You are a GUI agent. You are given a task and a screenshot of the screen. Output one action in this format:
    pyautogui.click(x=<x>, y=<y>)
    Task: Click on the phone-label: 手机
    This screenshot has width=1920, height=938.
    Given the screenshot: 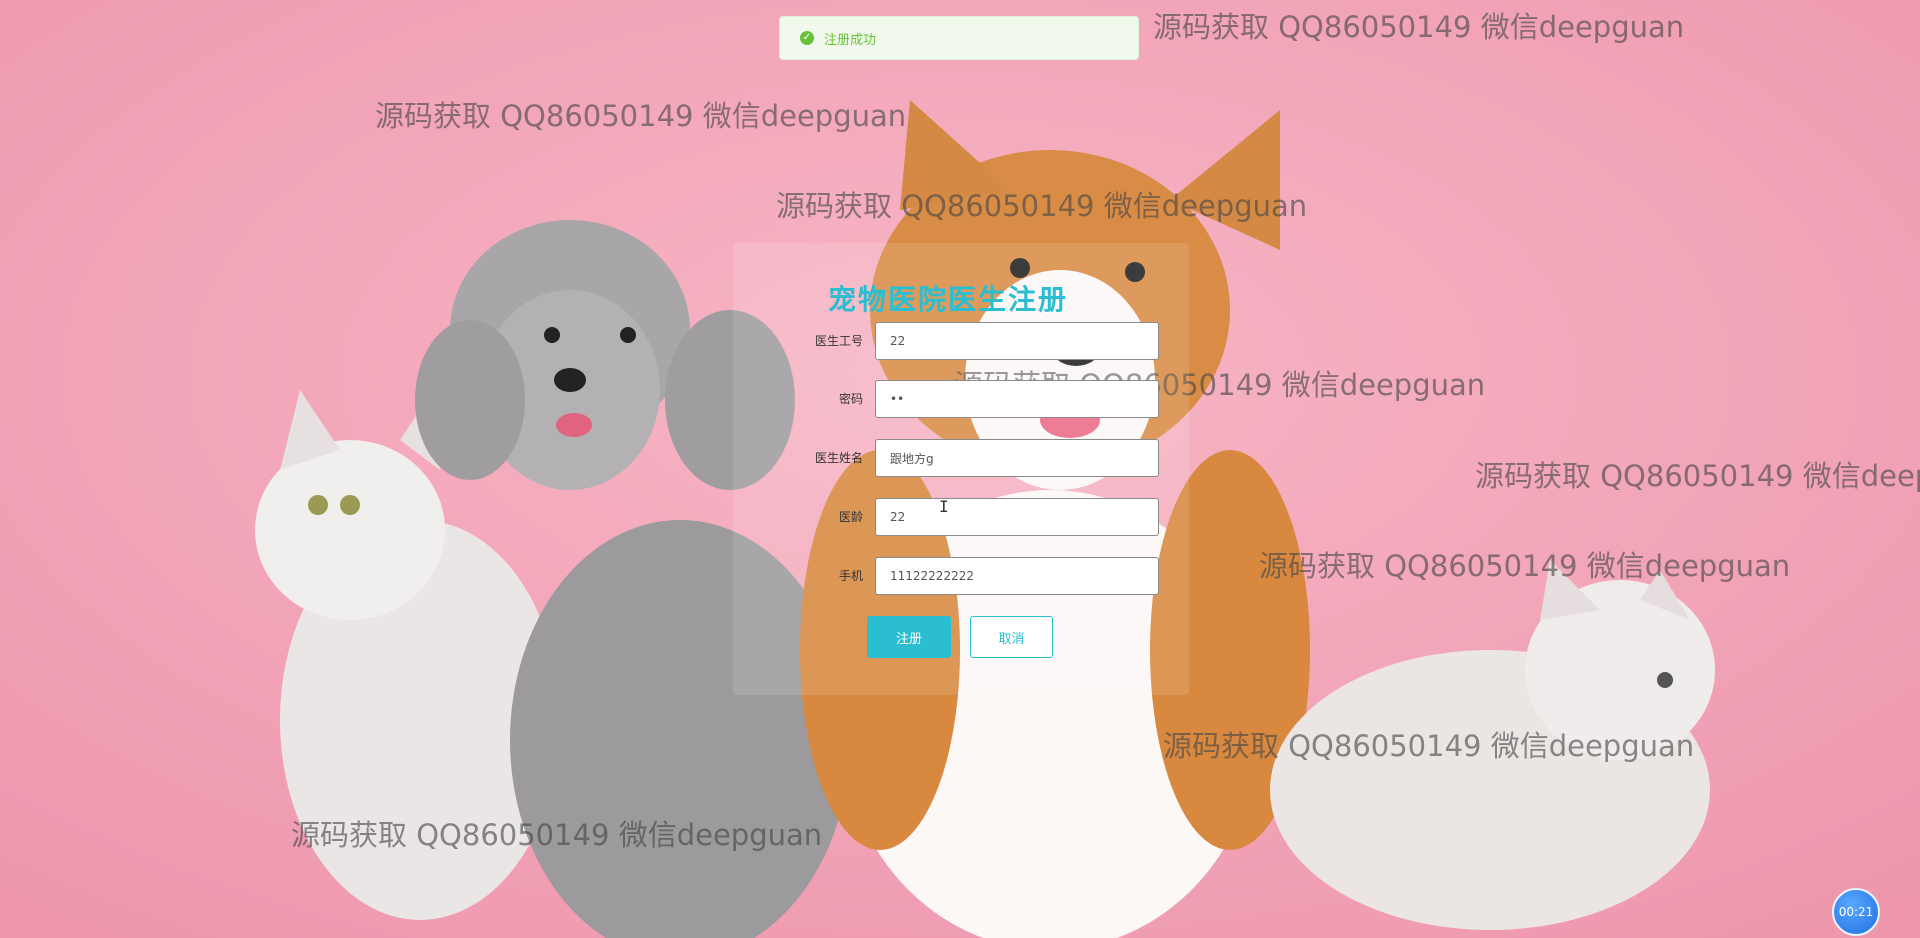 What is the action you would take?
    pyautogui.click(x=850, y=576)
    